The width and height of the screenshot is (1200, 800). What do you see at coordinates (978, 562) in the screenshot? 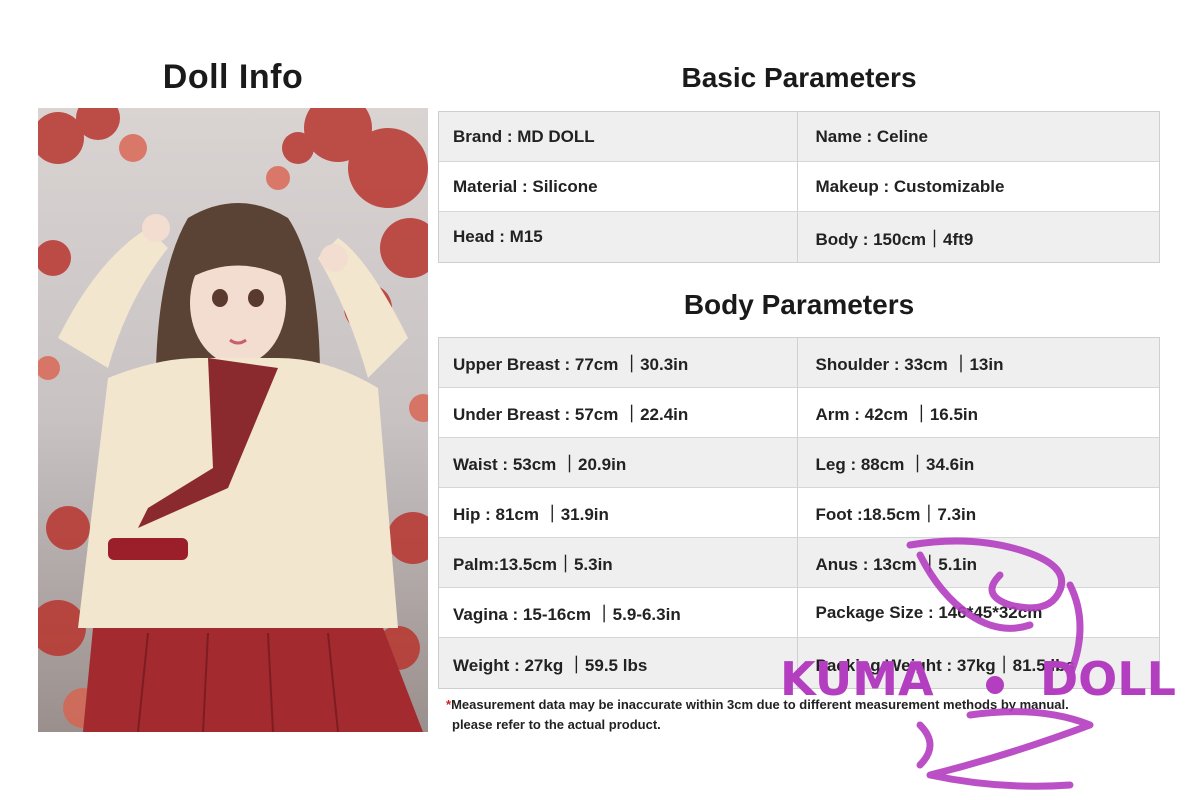
I see `anus-cell: Anus : 13cm ｜5.1in` at bounding box center [978, 562].